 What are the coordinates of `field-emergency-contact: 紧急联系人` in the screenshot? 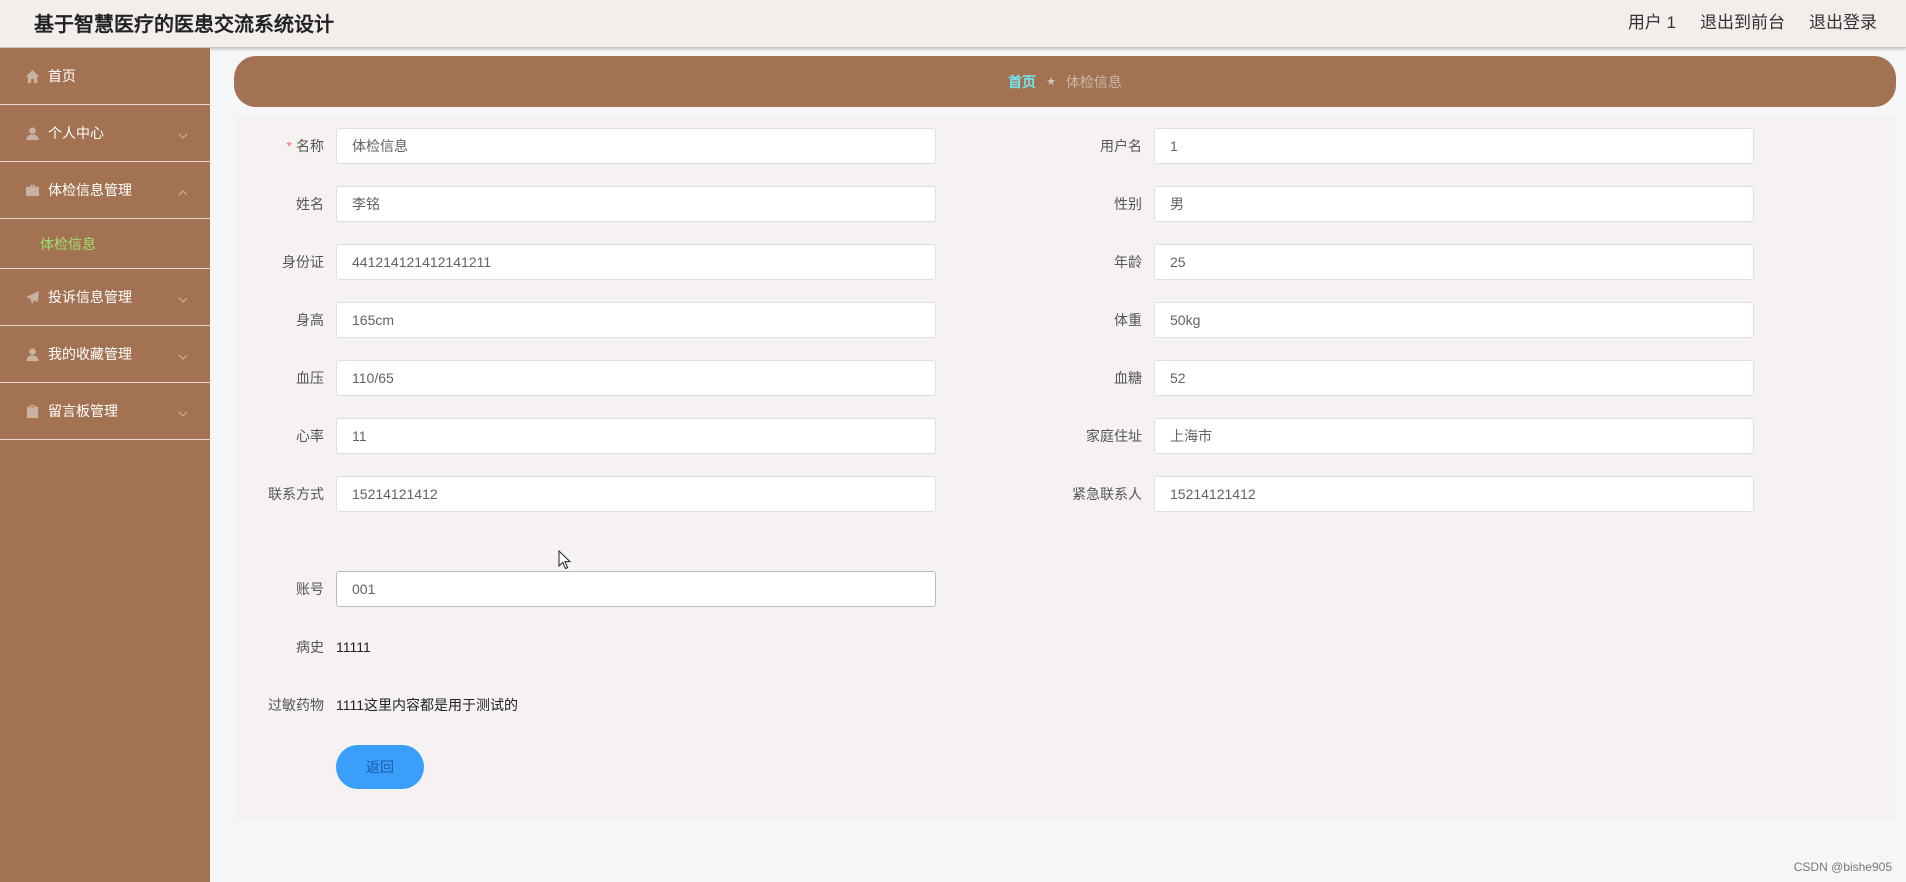 It's located at (1412, 494).